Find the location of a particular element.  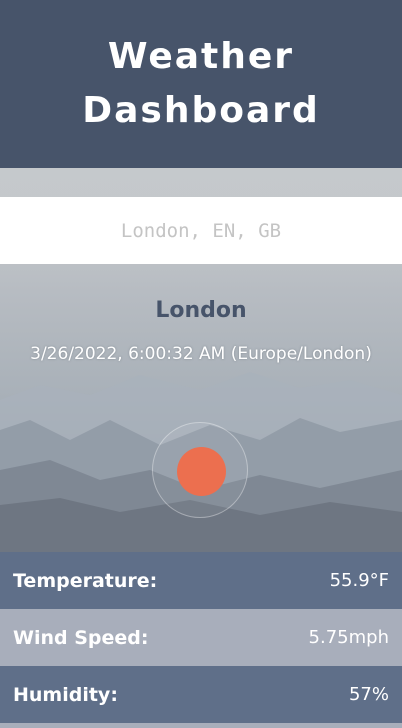

humidity-value: 57% is located at coordinates (368, 694).